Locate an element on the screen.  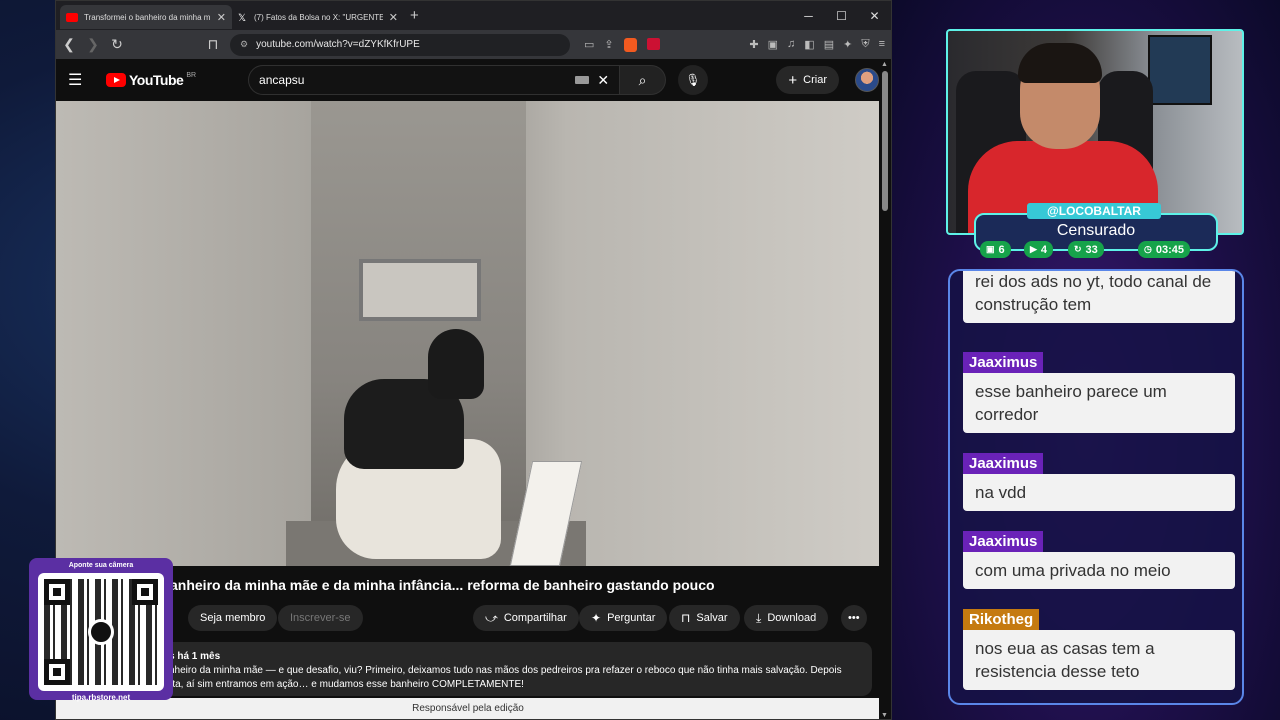
create-button: + Criar is located at coordinates (807, 80).